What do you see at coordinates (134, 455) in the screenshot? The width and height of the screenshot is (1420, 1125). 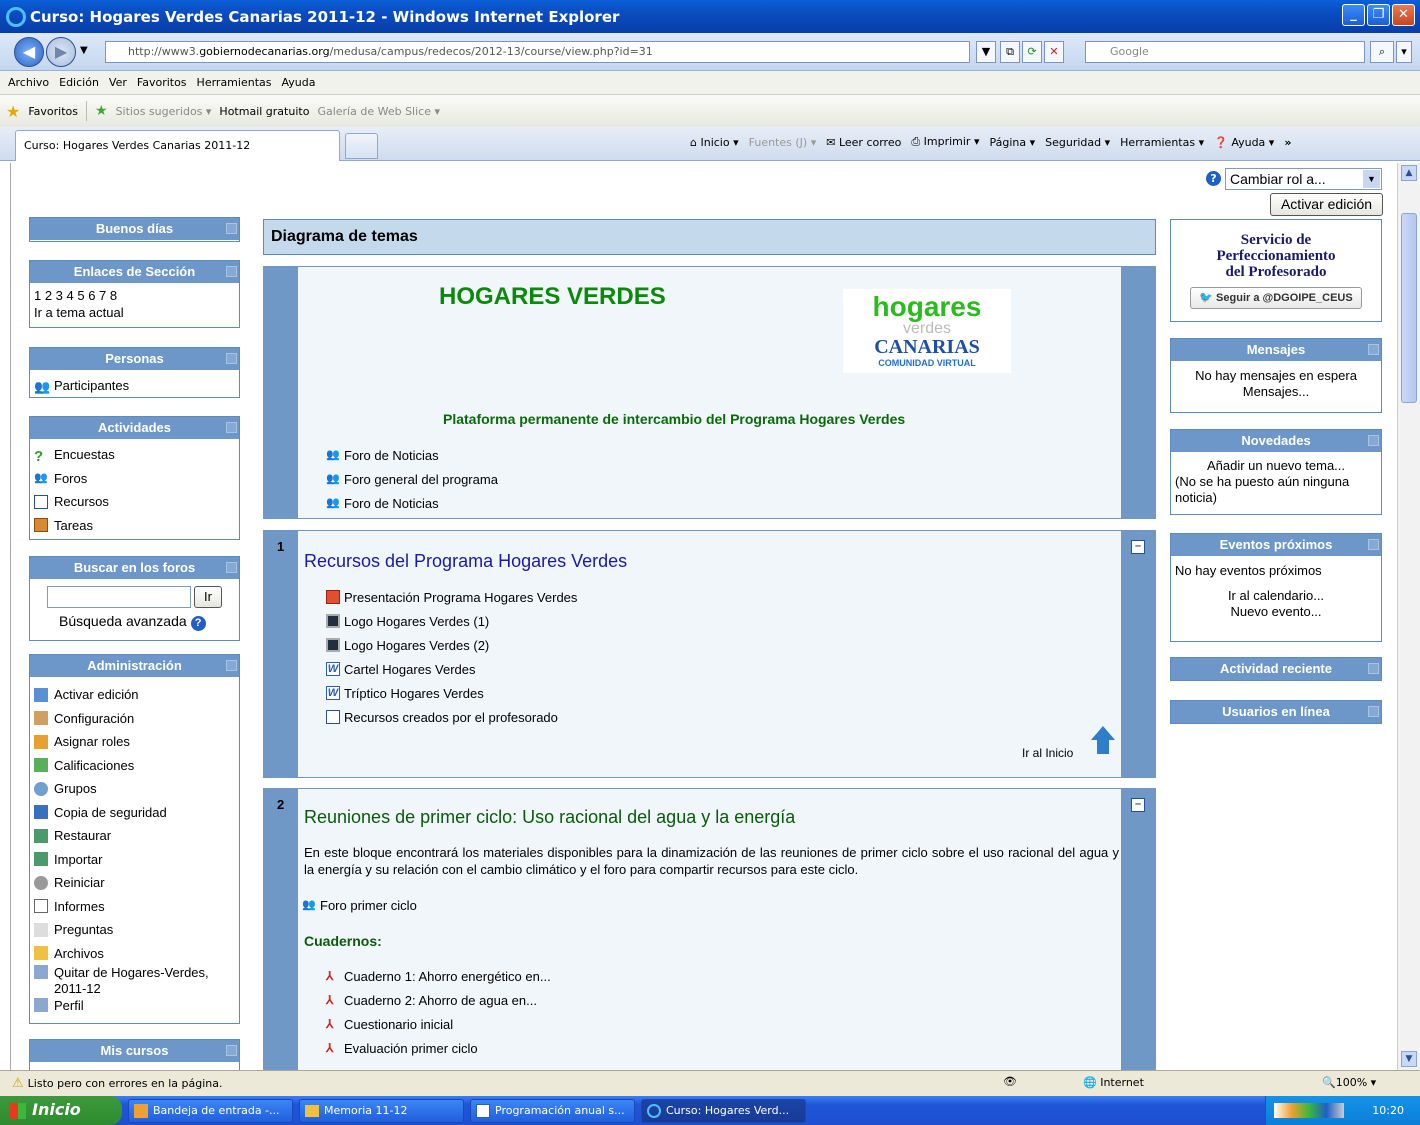 I see `activity-surveys: ? Encuestas` at bounding box center [134, 455].